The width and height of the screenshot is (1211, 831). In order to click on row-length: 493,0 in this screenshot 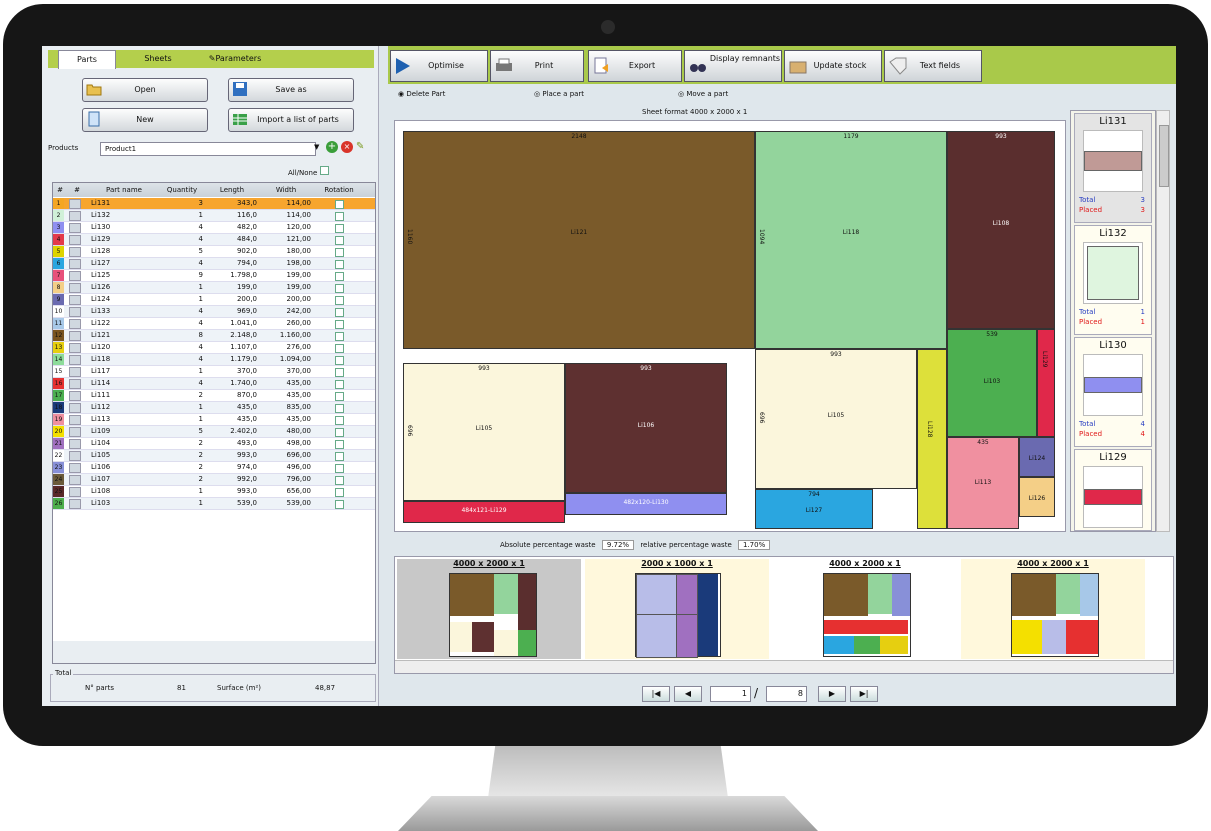, I will do `click(231, 443)`.